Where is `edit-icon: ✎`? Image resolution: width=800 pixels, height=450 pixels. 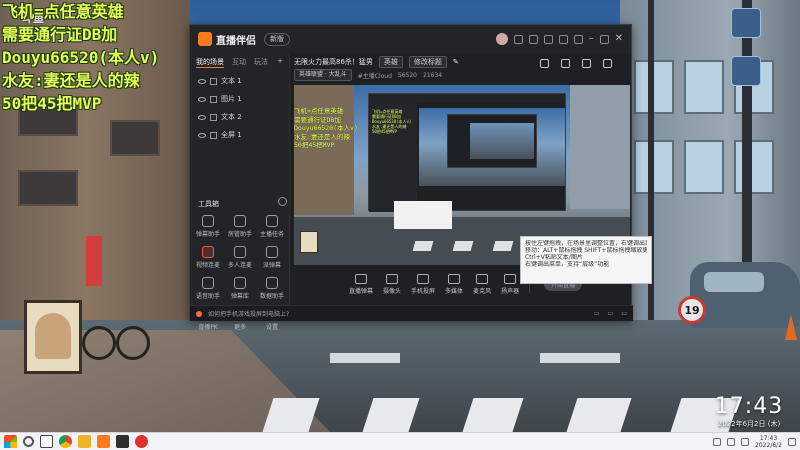 edit-icon: ✎ is located at coordinates (456, 62).